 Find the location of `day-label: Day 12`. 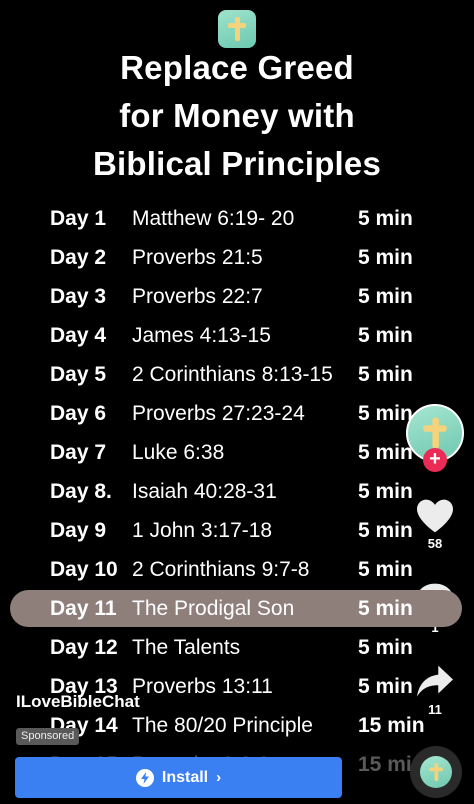

day-label: Day 12 is located at coordinates (84, 647).